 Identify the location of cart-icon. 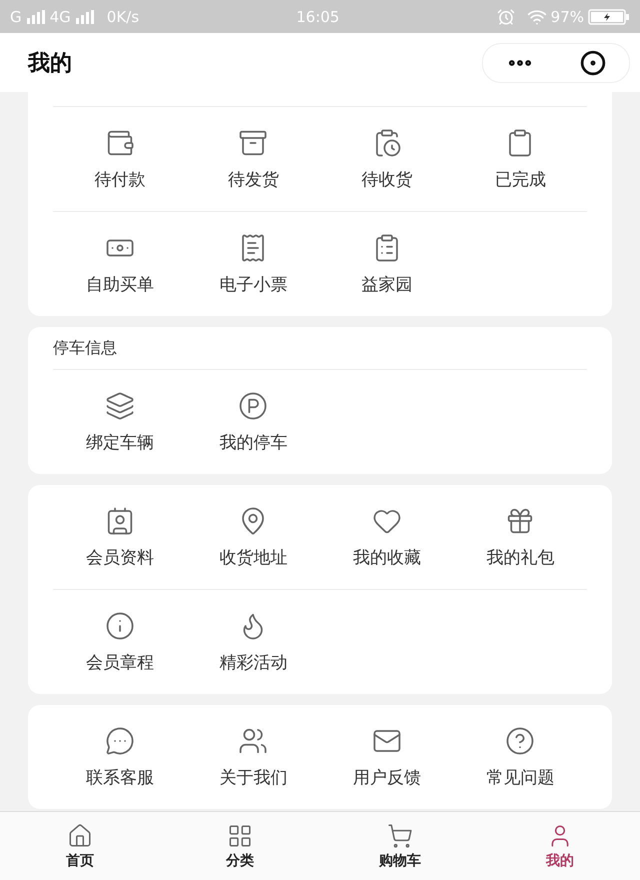
(400, 835).